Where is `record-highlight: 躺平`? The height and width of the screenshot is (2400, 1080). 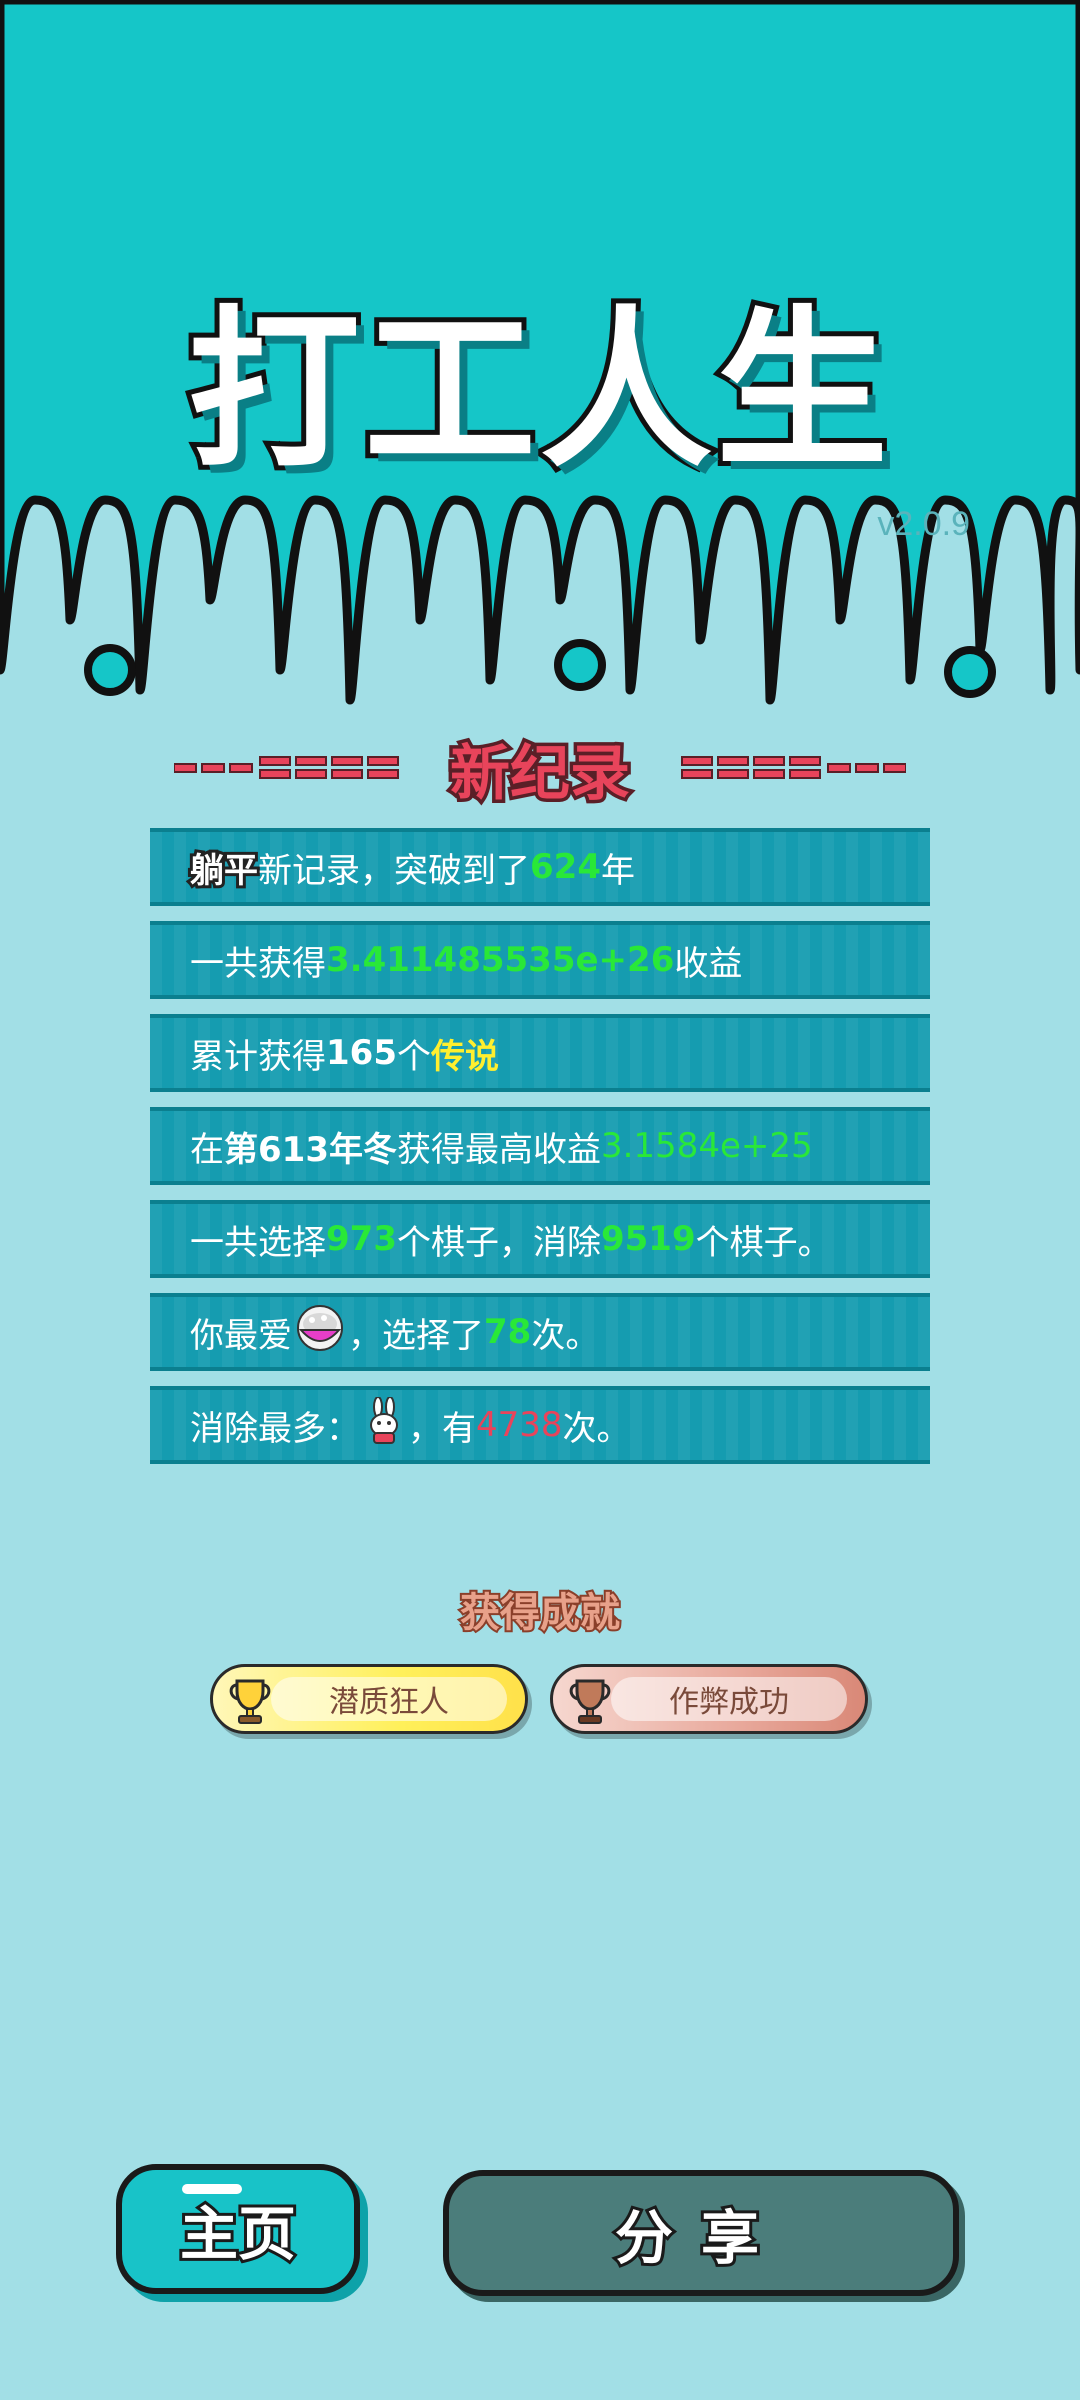
record-highlight: 躺平 is located at coordinates (224, 871).